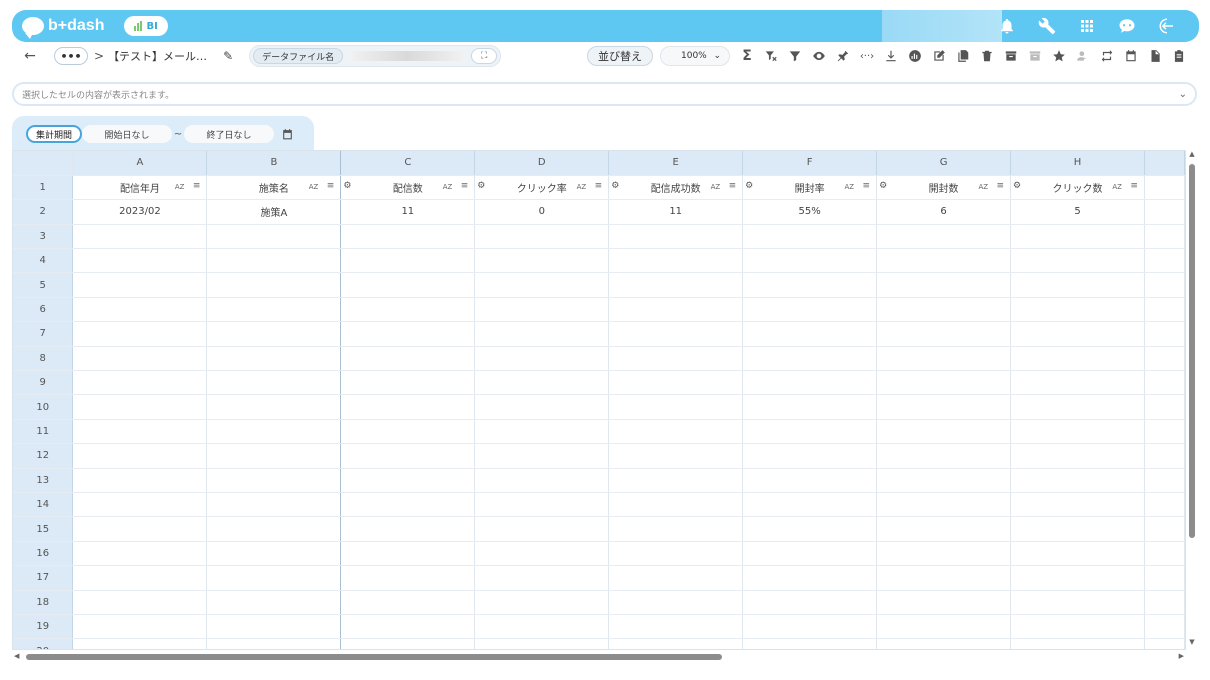 The image size is (1210, 680). I want to click on gear-icon: ⚙, so click(883, 186).